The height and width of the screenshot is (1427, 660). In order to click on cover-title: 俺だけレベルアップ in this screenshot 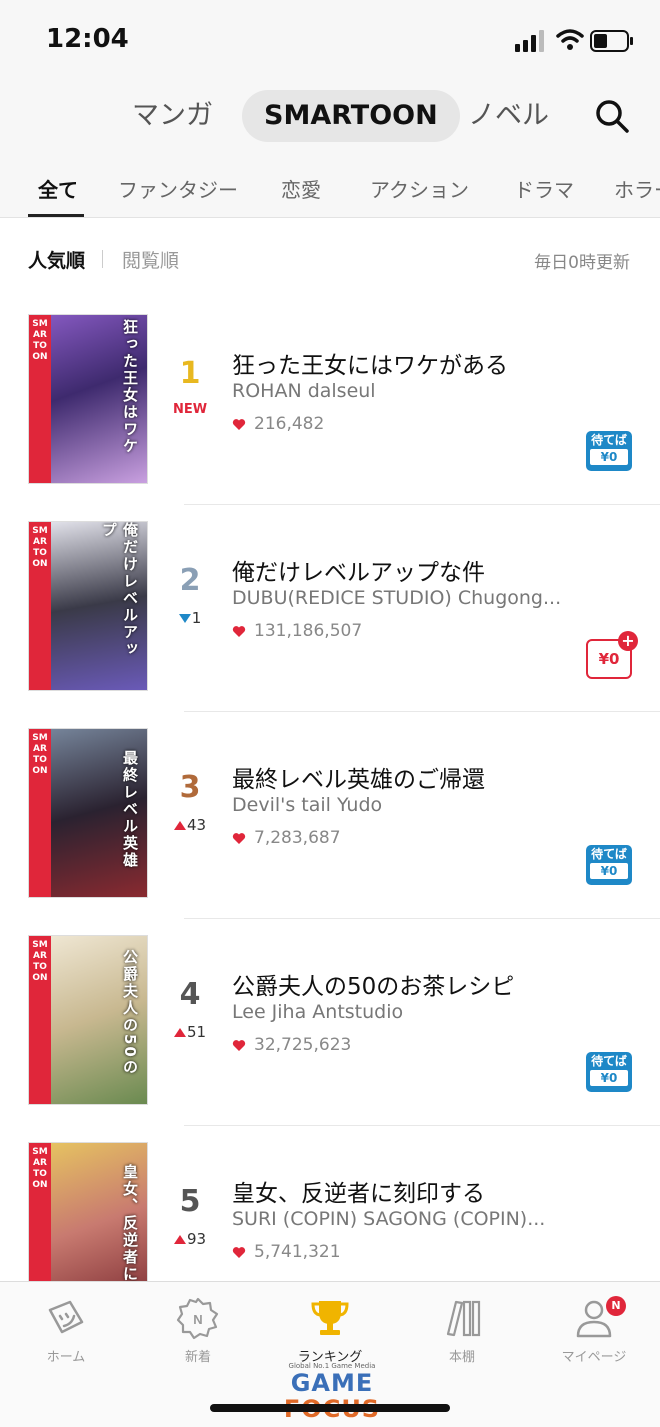, I will do `click(119, 590)`.